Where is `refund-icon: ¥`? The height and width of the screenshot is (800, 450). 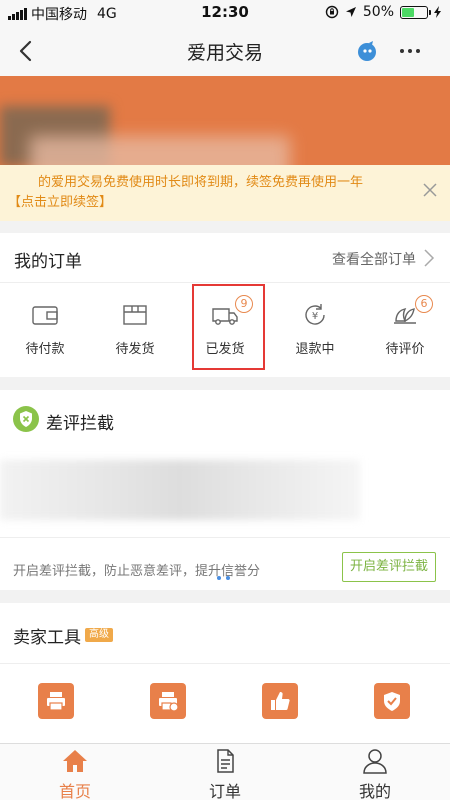
refund-icon: ¥ is located at coordinates (315, 314).